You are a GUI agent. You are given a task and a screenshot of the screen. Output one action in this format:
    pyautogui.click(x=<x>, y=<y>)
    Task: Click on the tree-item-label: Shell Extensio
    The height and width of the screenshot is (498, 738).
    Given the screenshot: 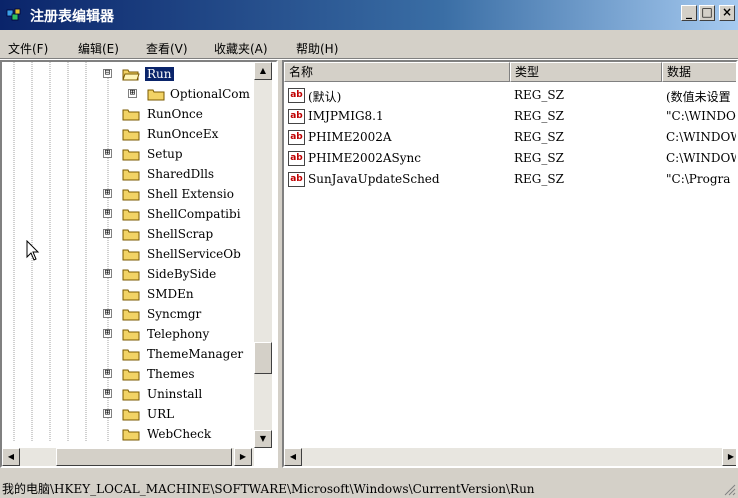 What is the action you would take?
    pyautogui.click(x=190, y=194)
    